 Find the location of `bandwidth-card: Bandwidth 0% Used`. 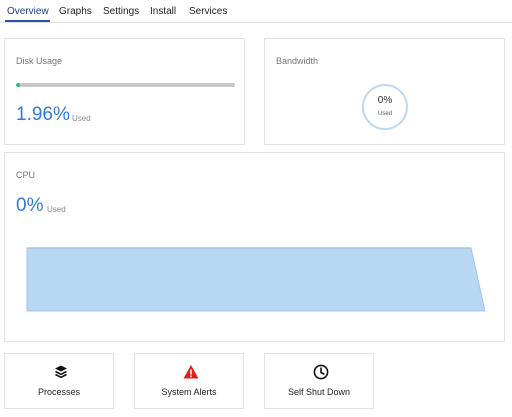

bandwidth-card: Bandwidth 0% Used is located at coordinates (384, 91).